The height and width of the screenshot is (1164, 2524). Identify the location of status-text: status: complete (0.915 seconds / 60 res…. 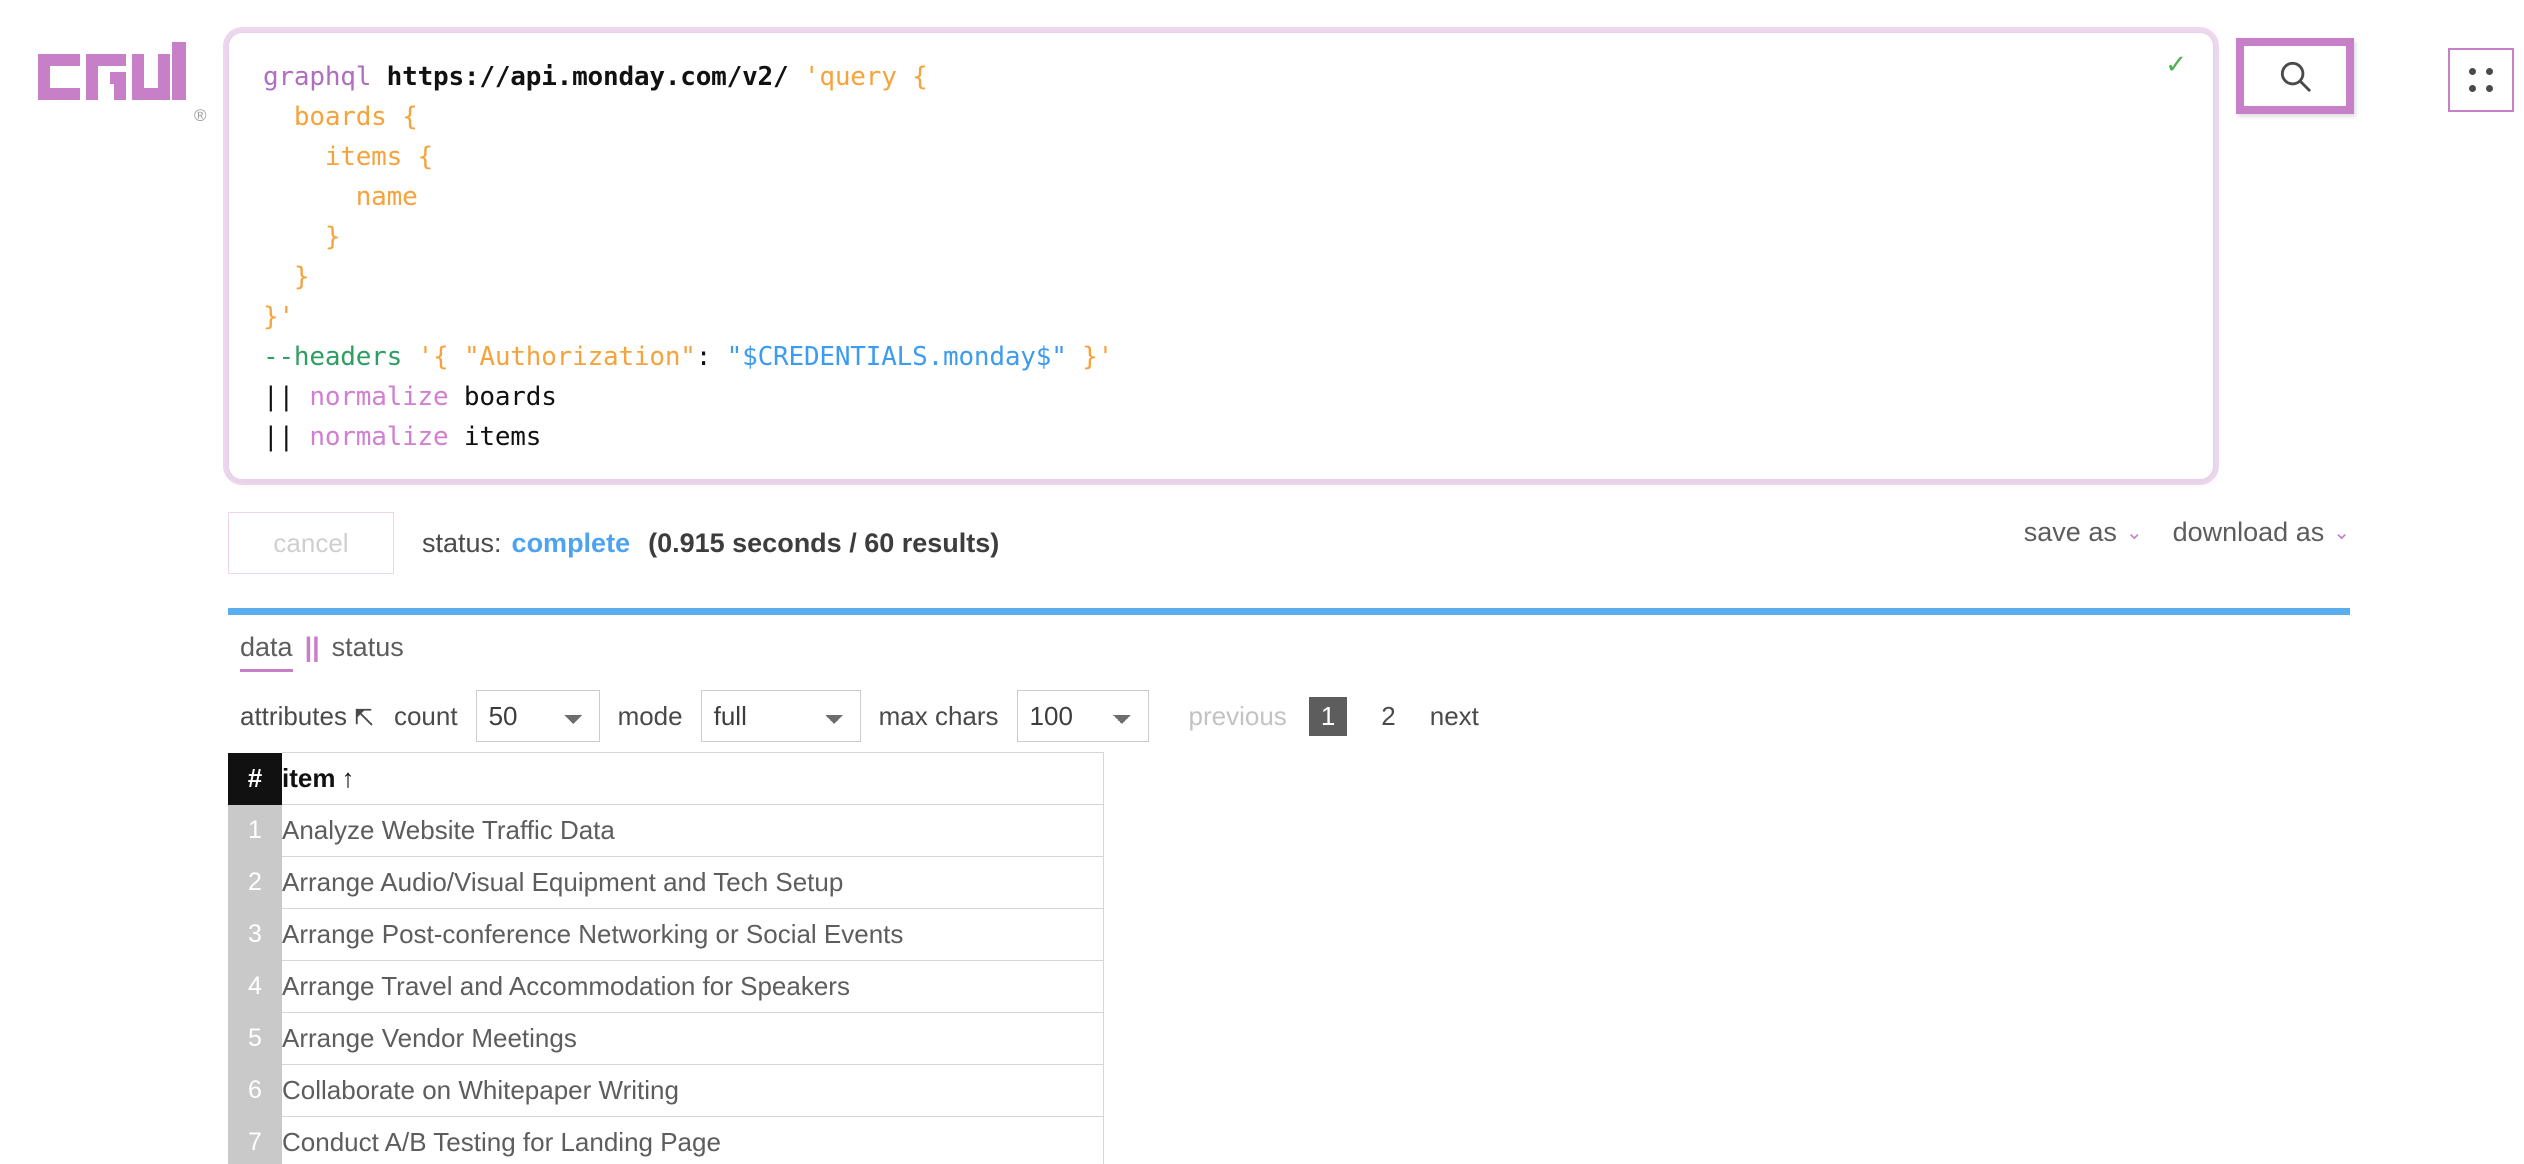
(710, 543).